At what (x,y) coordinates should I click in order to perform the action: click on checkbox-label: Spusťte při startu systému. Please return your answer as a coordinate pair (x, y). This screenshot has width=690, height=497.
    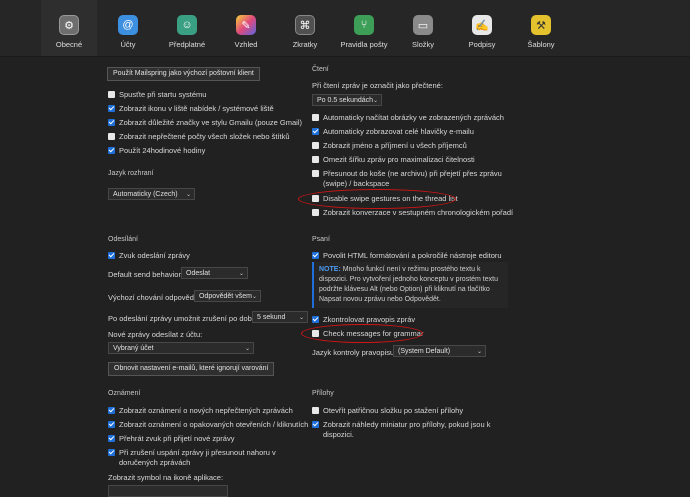
    Looking at the image, I should click on (163, 94).